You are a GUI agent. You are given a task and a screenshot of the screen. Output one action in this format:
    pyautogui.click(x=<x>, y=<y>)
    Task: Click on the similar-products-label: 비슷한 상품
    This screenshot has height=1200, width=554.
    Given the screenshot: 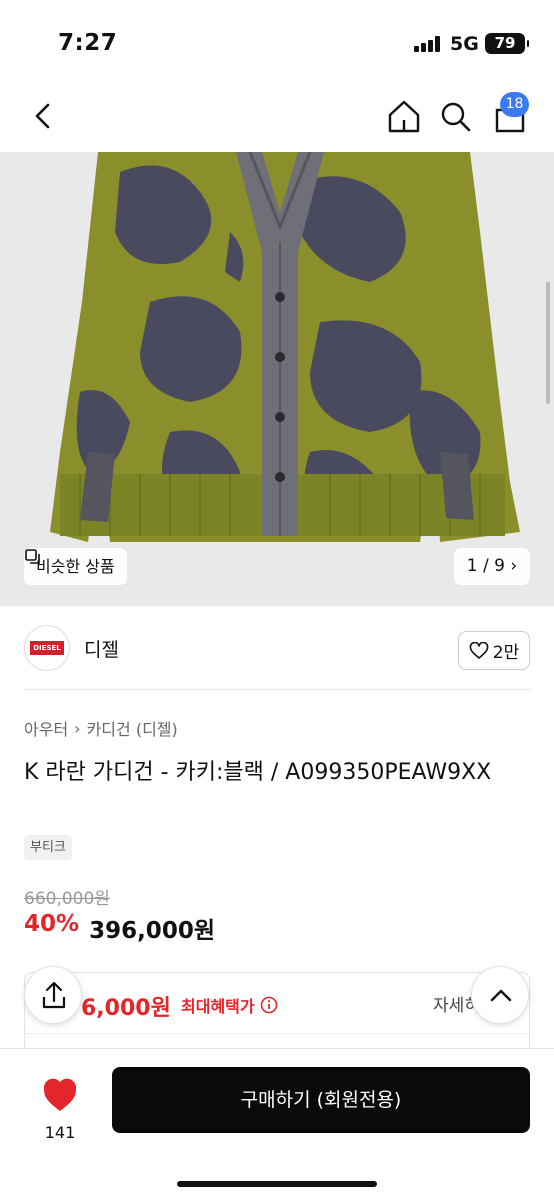 What is the action you would take?
    pyautogui.click(x=75, y=566)
    